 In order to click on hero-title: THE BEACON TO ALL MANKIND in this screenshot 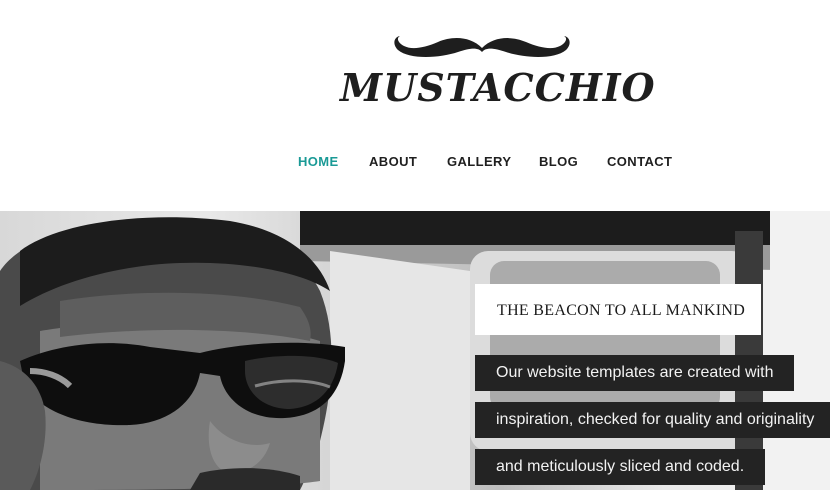, I will do `click(618, 309)`.